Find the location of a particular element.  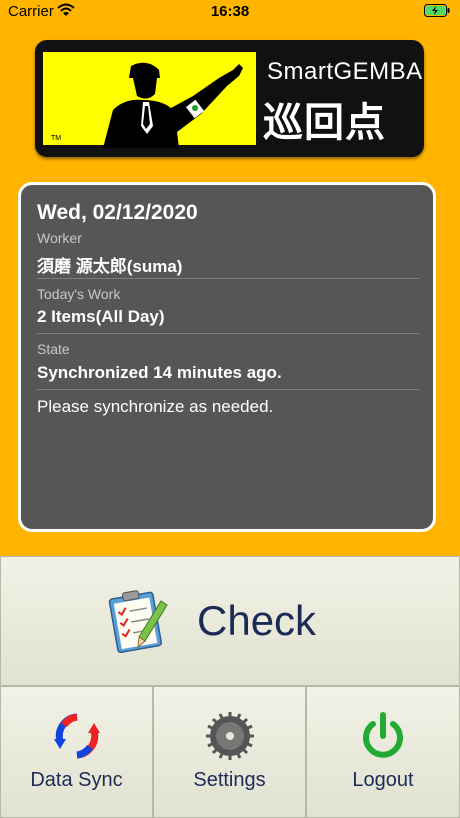

worker-label: Worker is located at coordinates (59, 238).